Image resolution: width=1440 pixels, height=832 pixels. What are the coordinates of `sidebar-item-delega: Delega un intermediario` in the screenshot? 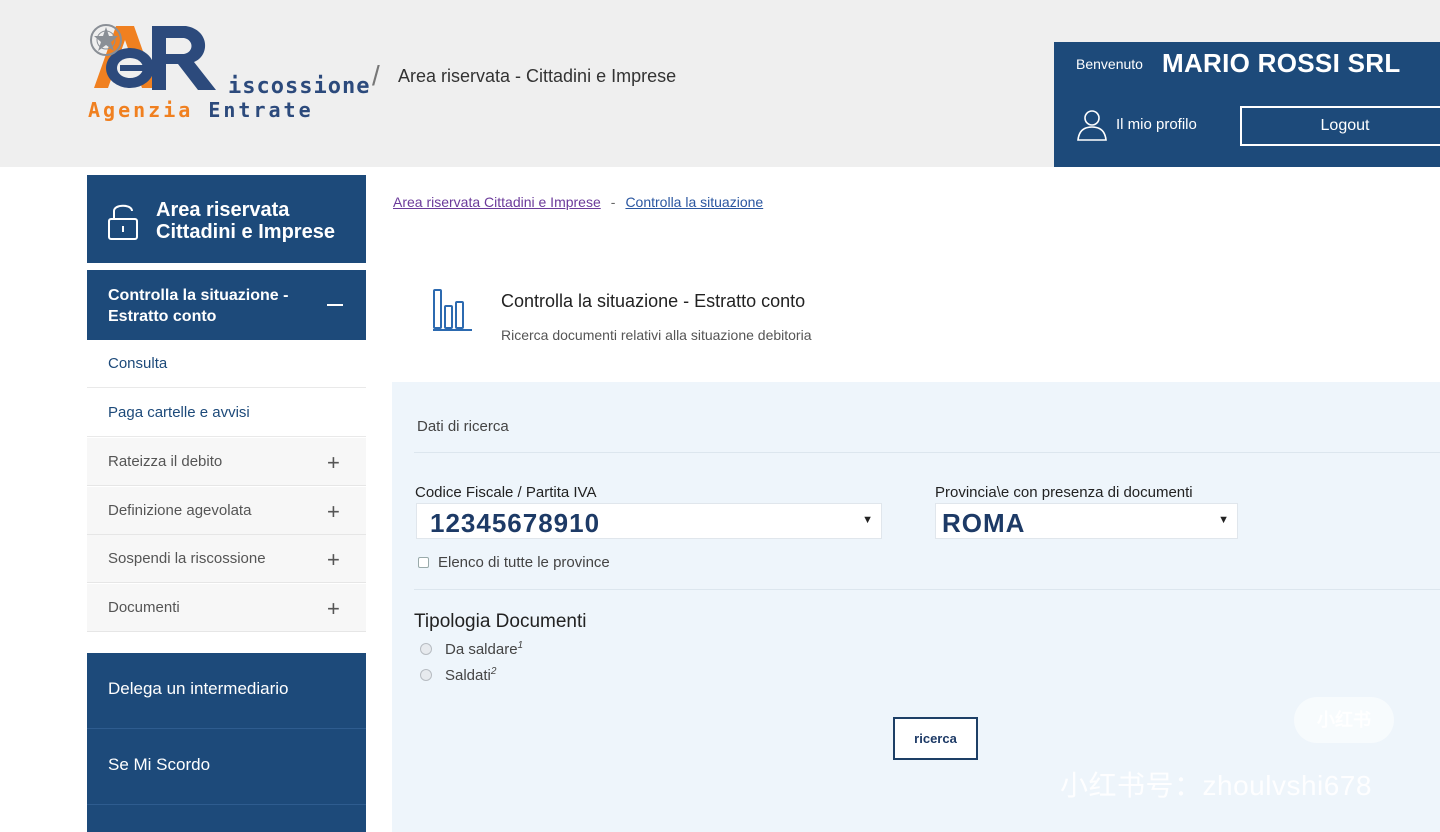 It's located at (226, 691).